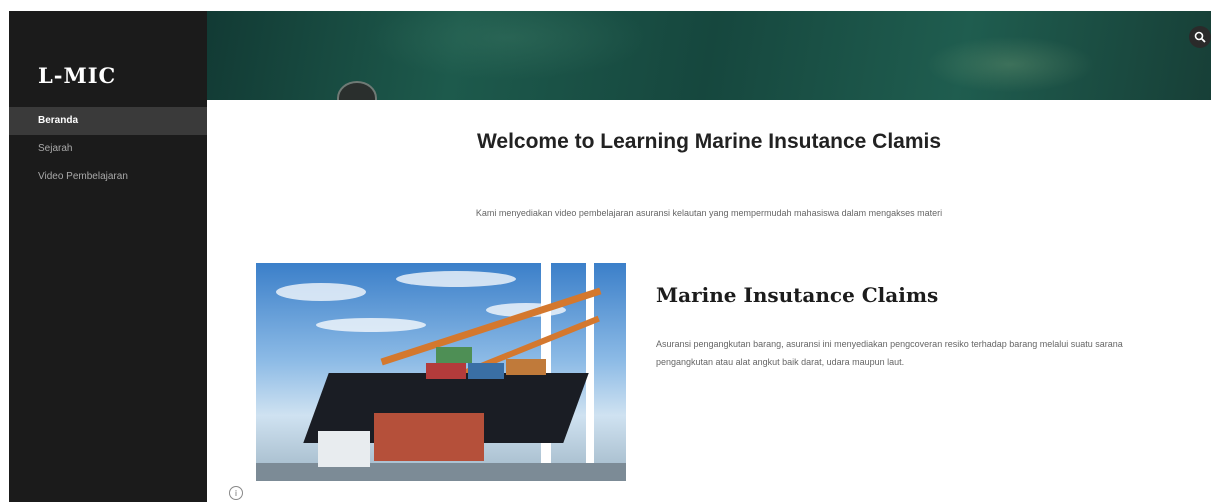 The width and height of the screenshot is (1211, 502). I want to click on search-button, so click(1200, 37).